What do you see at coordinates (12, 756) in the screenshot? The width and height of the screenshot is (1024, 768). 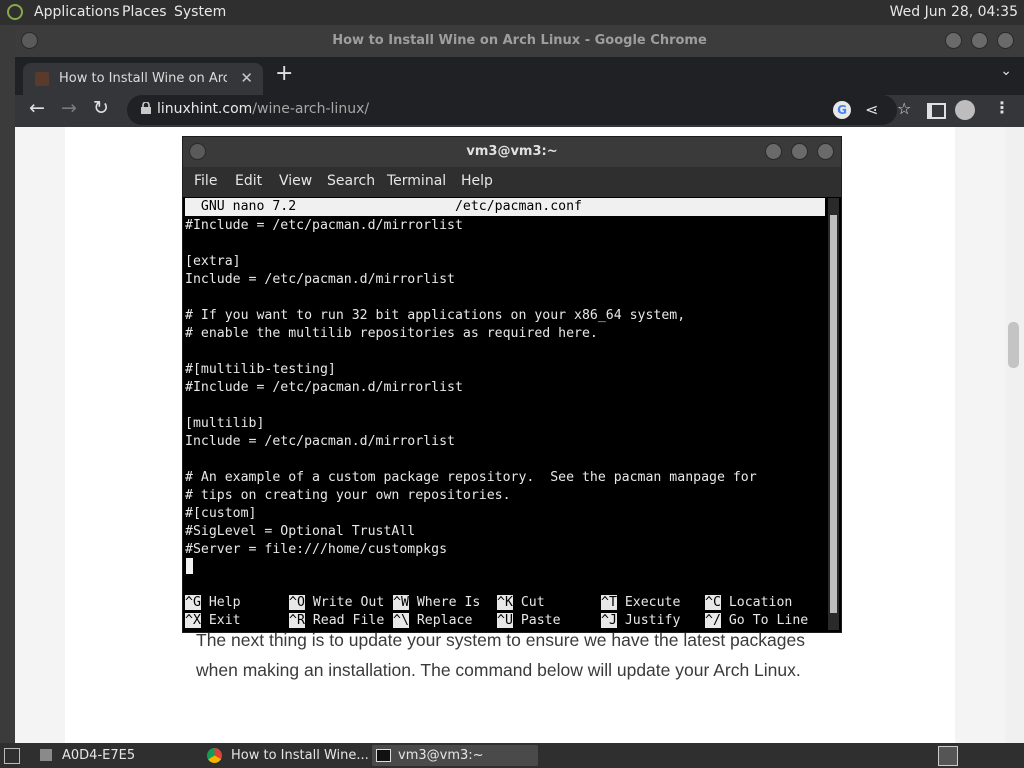 I see `show-desktop-icon` at bounding box center [12, 756].